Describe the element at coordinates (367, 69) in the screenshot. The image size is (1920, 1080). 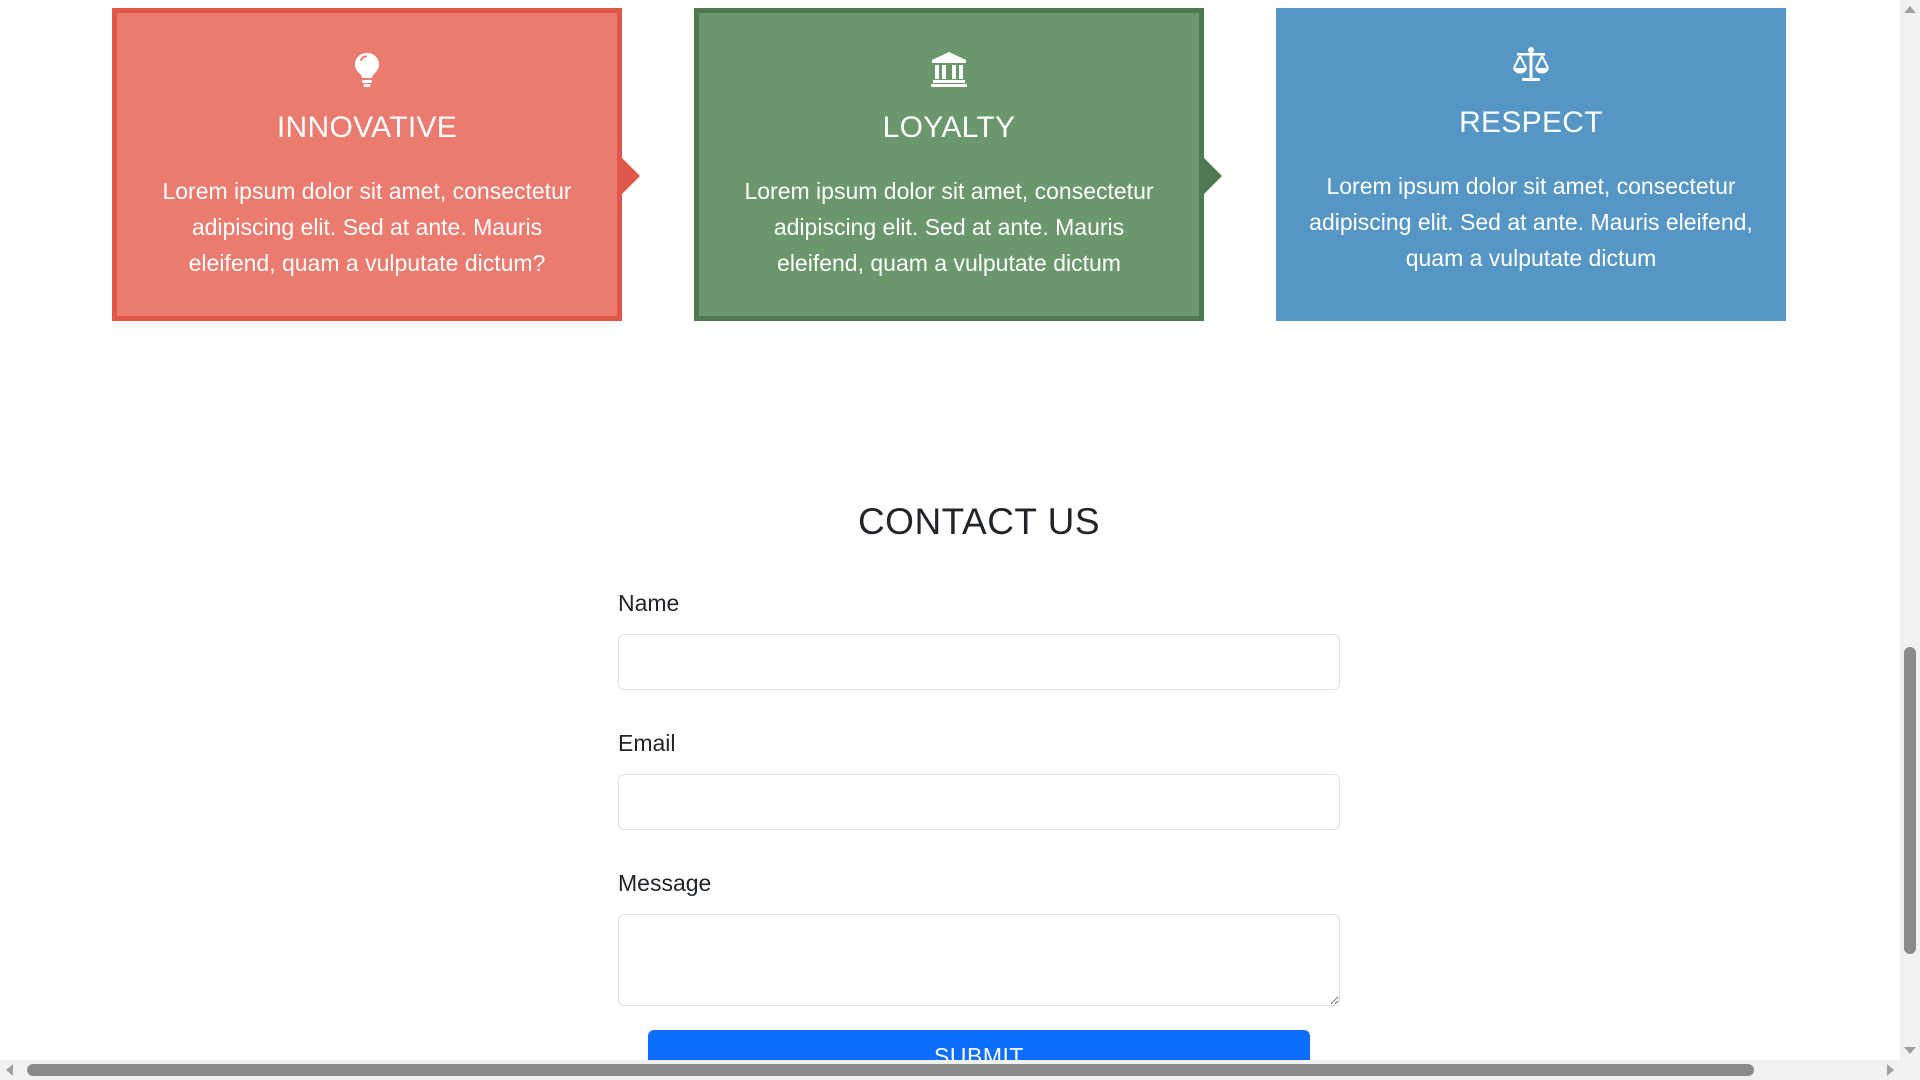
I see `lightbulb-icon` at that location.